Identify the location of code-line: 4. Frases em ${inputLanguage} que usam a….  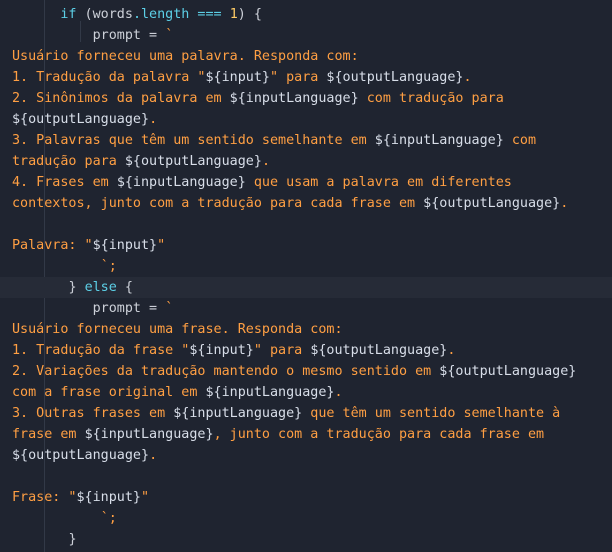
(262, 182).